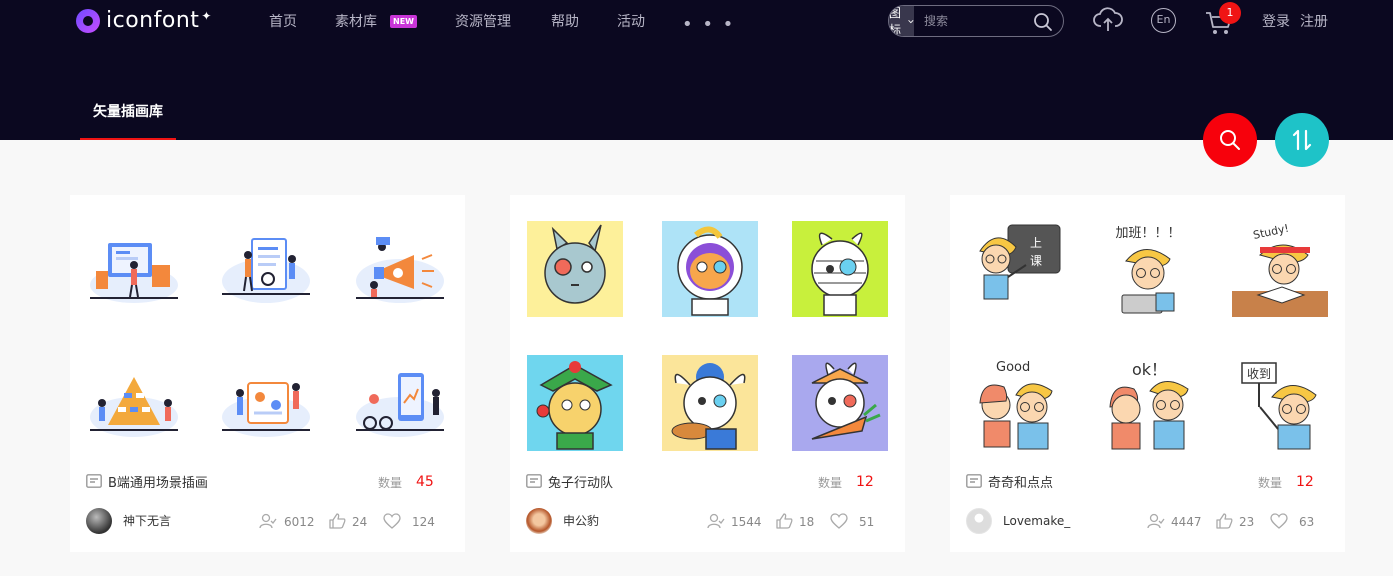 Image resolution: width=1393 pixels, height=576 pixels. Describe the element at coordinates (299, 522) in the screenshot. I see `collection-count: 6012` at that location.